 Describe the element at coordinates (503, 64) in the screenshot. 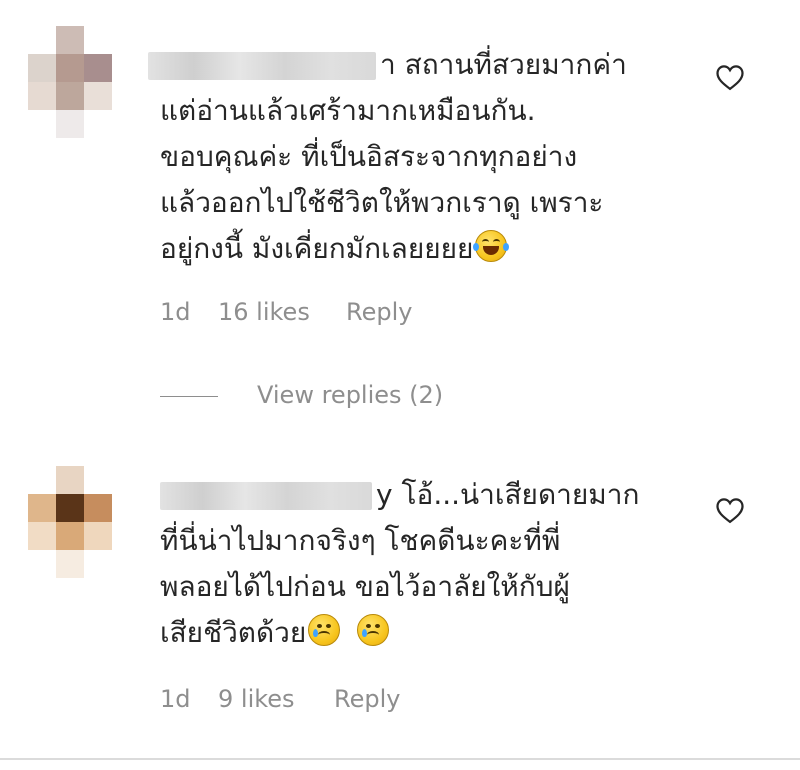

I see `comment-text-line: า สถานที่สวยมากค่า` at that location.